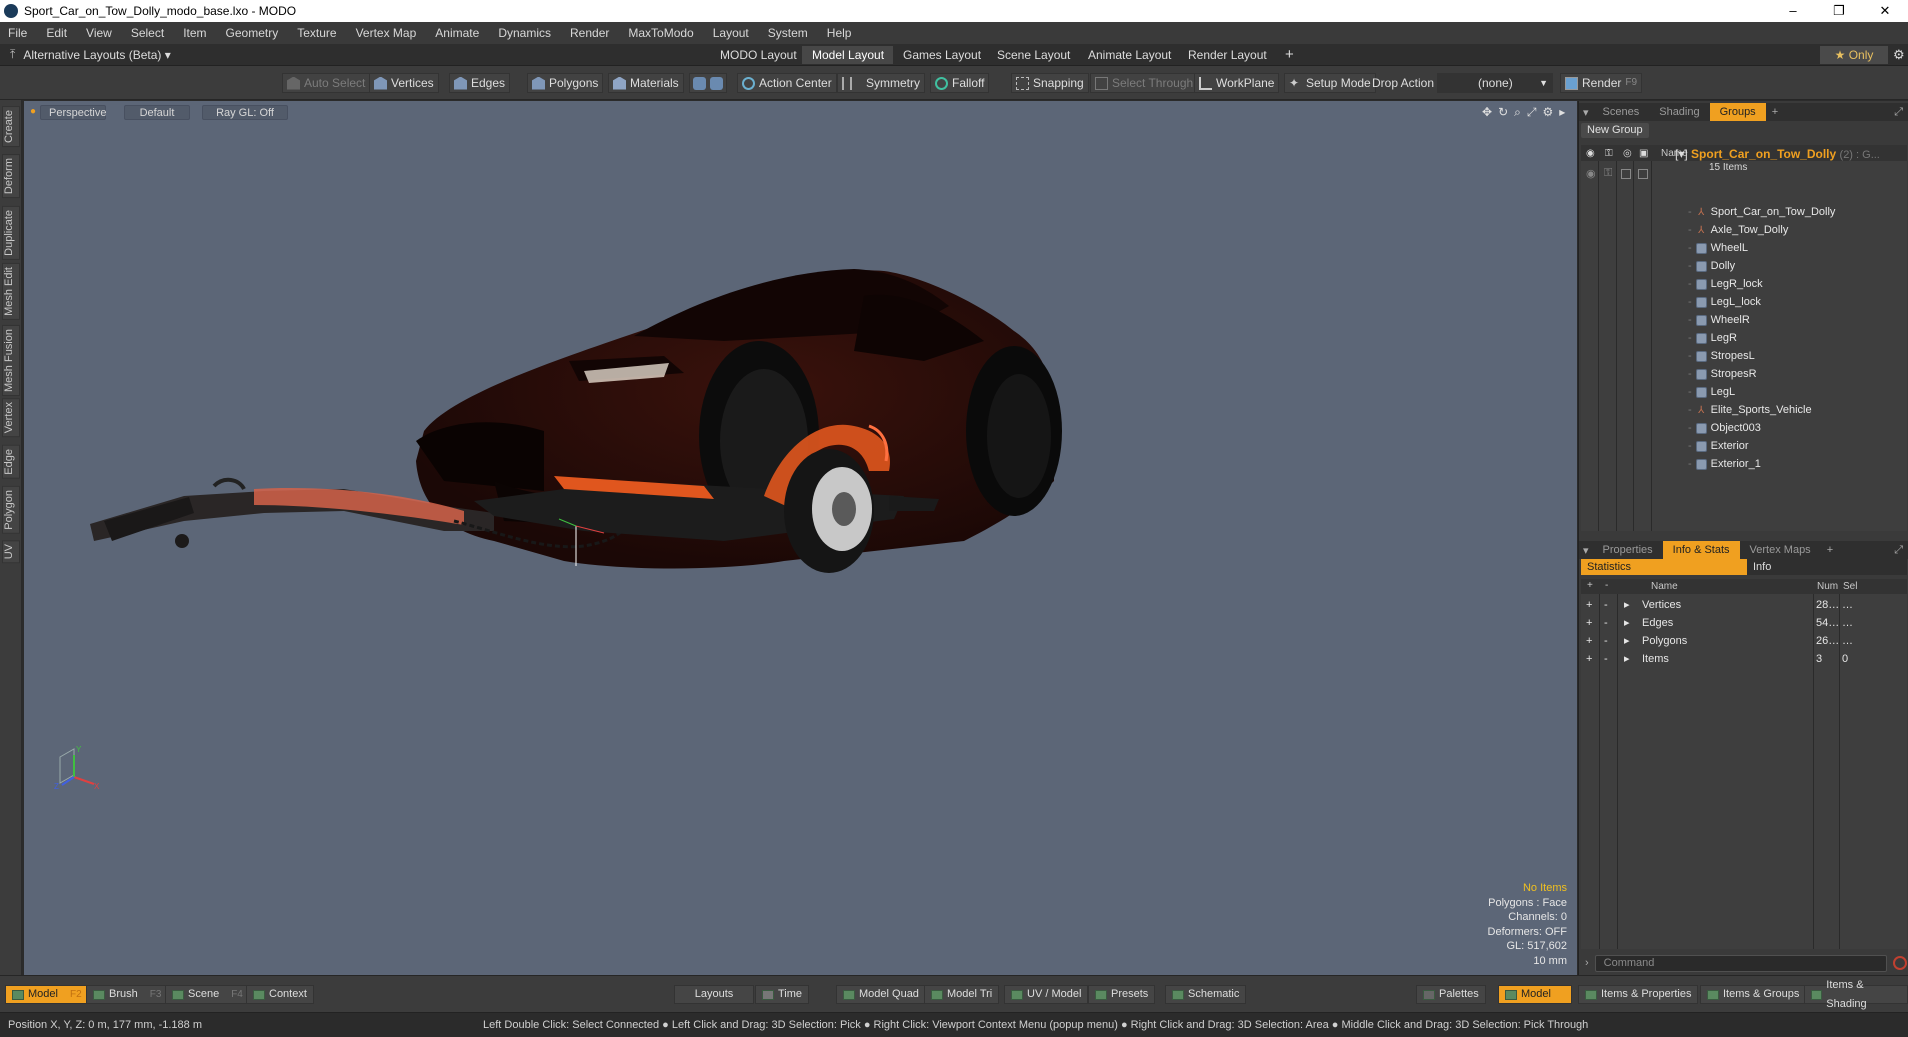 The width and height of the screenshot is (1908, 1037). Describe the element at coordinates (839, 33) in the screenshot. I see `menu-help: Help` at that location.